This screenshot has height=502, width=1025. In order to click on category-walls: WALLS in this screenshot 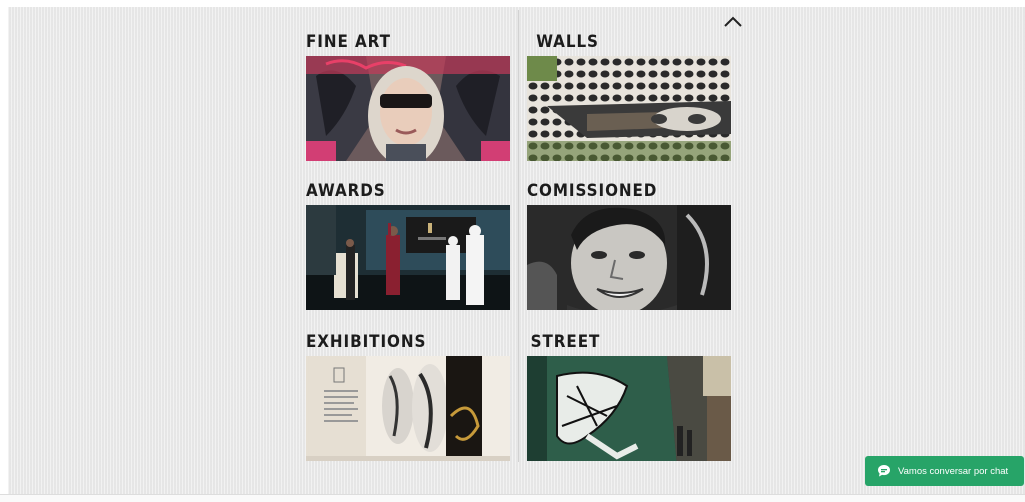, I will do `click(629, 96)`.